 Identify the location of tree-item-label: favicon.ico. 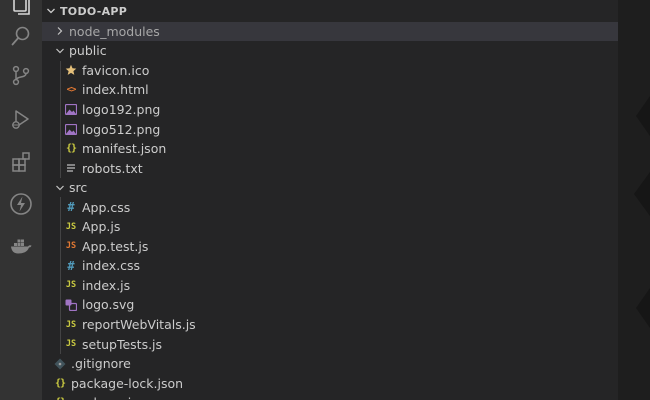
(116, 70).